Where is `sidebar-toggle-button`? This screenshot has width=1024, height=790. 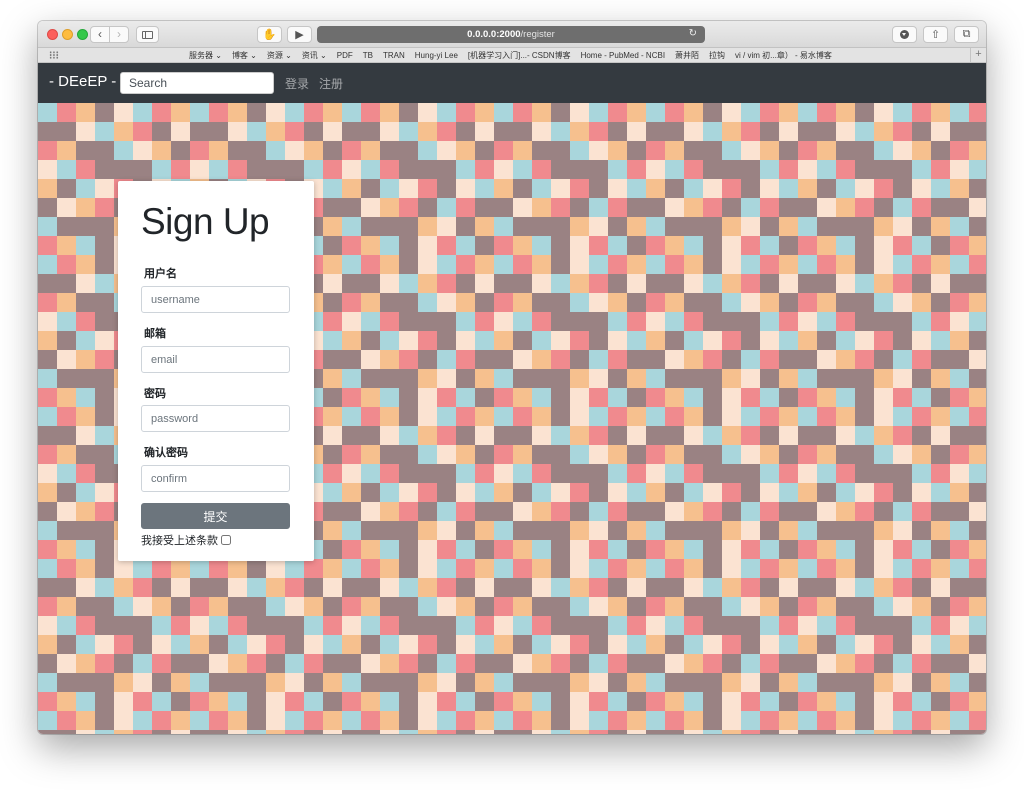 sidebar-toggle-button is located at coordinates (147, 34).